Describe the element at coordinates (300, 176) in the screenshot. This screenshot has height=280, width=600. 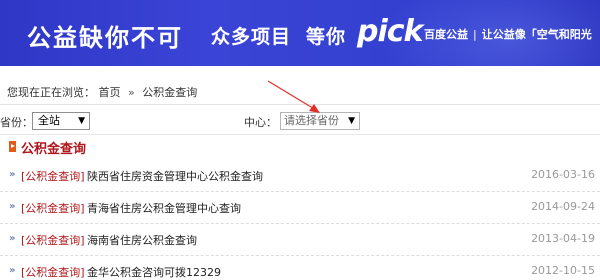
I see `list-item: » [公积金查询] 陕西省住房资金管理中心公积金查询 2016-03-16` at that location.